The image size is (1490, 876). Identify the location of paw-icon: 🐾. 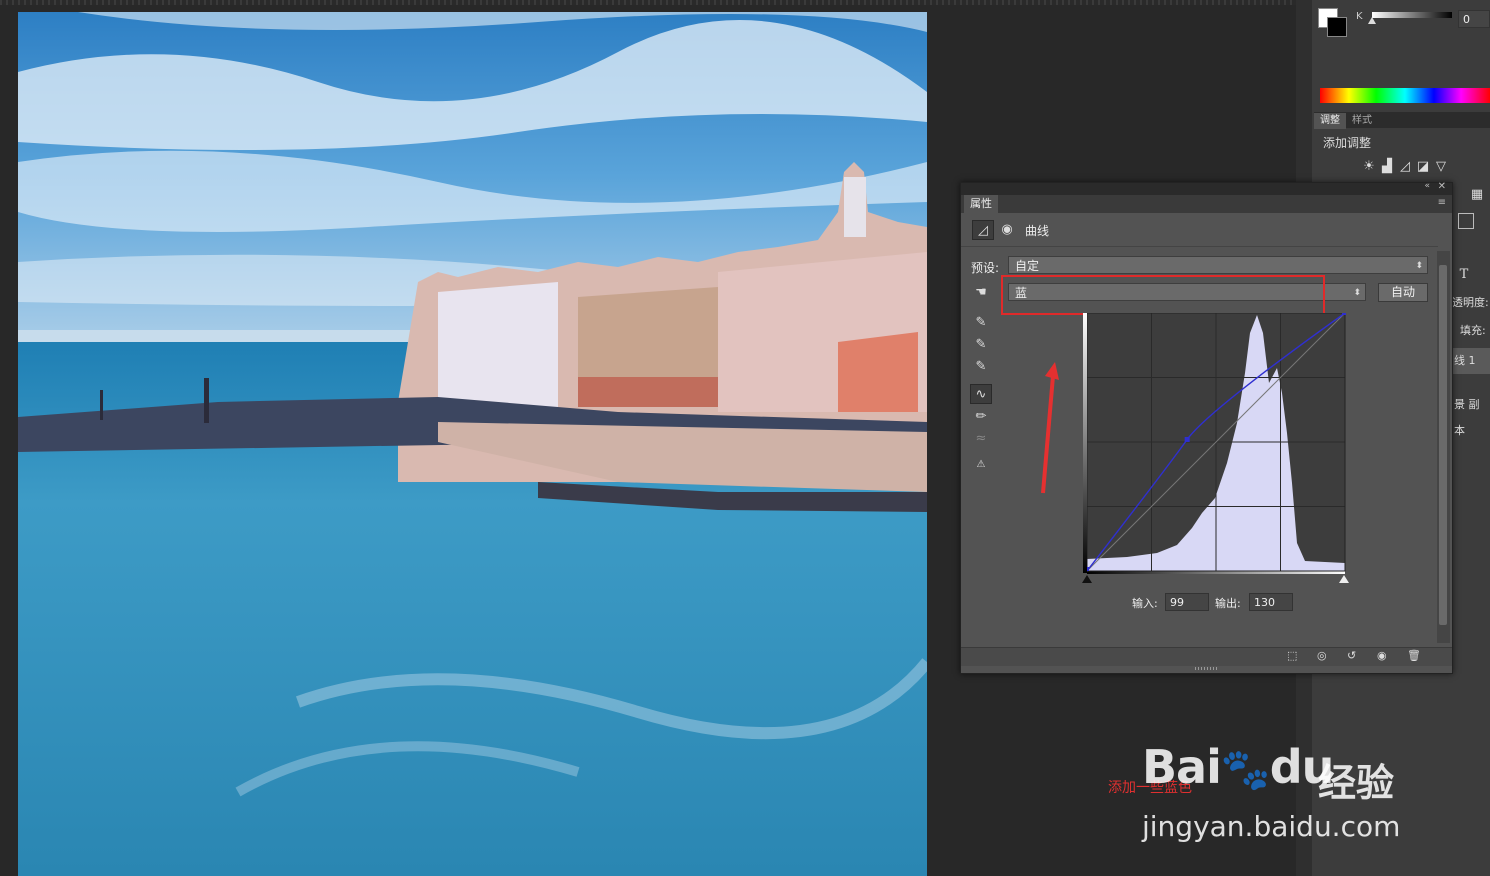
(1245, 770).